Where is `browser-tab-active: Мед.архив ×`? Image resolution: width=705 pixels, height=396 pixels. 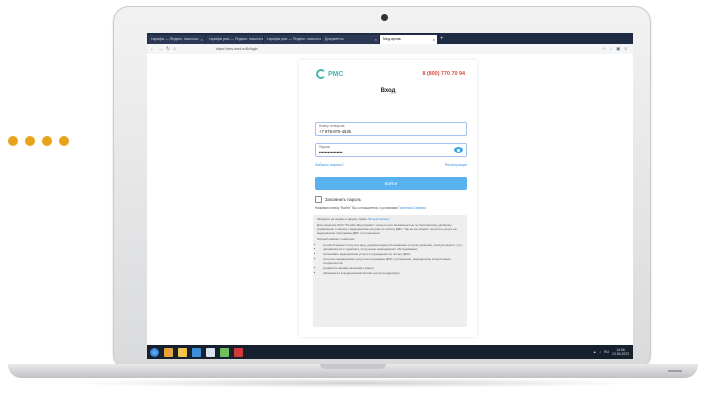 browser-tab-active: Мед.архив × is located at coordinates (408, 39).